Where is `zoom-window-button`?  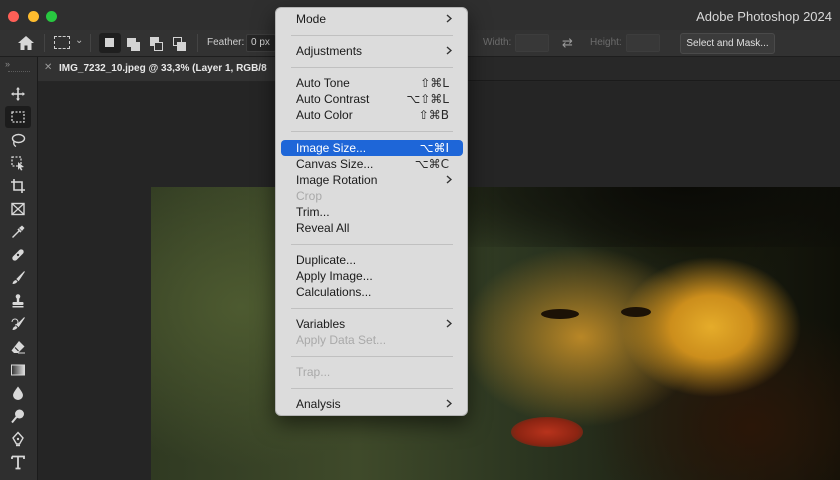
zoom-window-button is located at coordinates (51, 16).